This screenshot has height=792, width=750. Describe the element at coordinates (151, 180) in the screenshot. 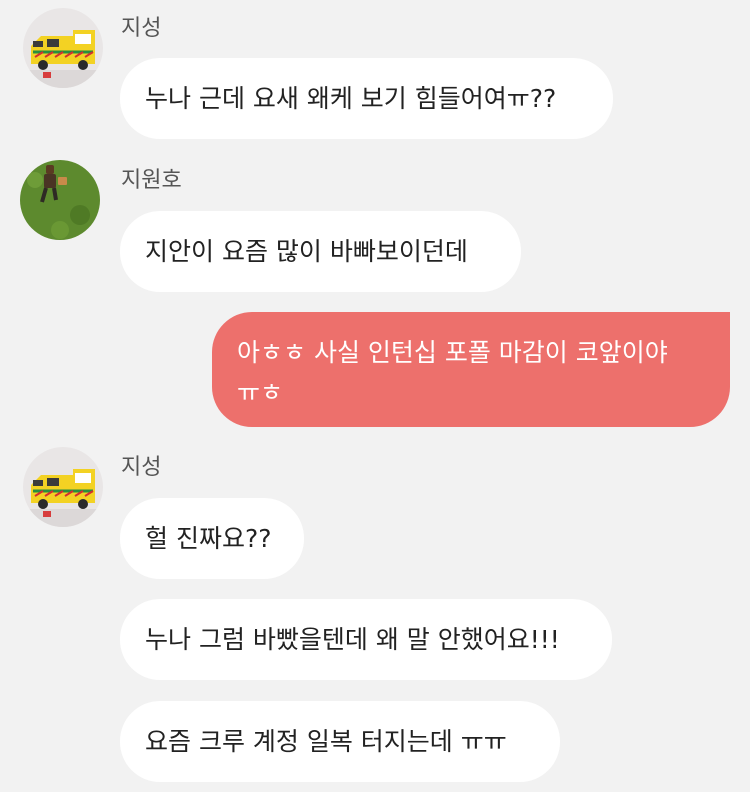

I see `sender-name: 지원호` at that location.